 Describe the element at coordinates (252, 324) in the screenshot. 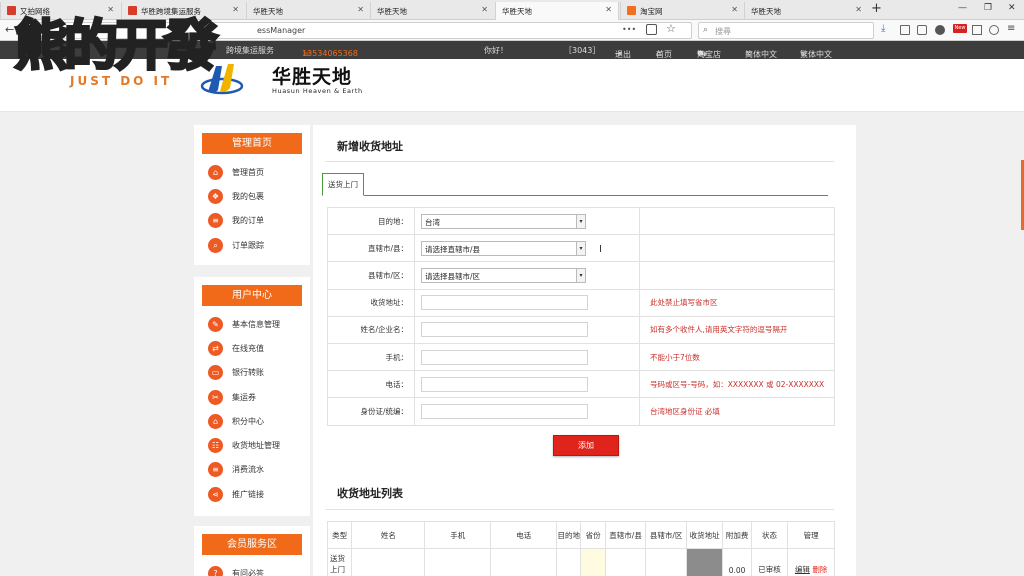

I see `sidebar-item-basic-info: ✎ 基本信息管理` at that location.